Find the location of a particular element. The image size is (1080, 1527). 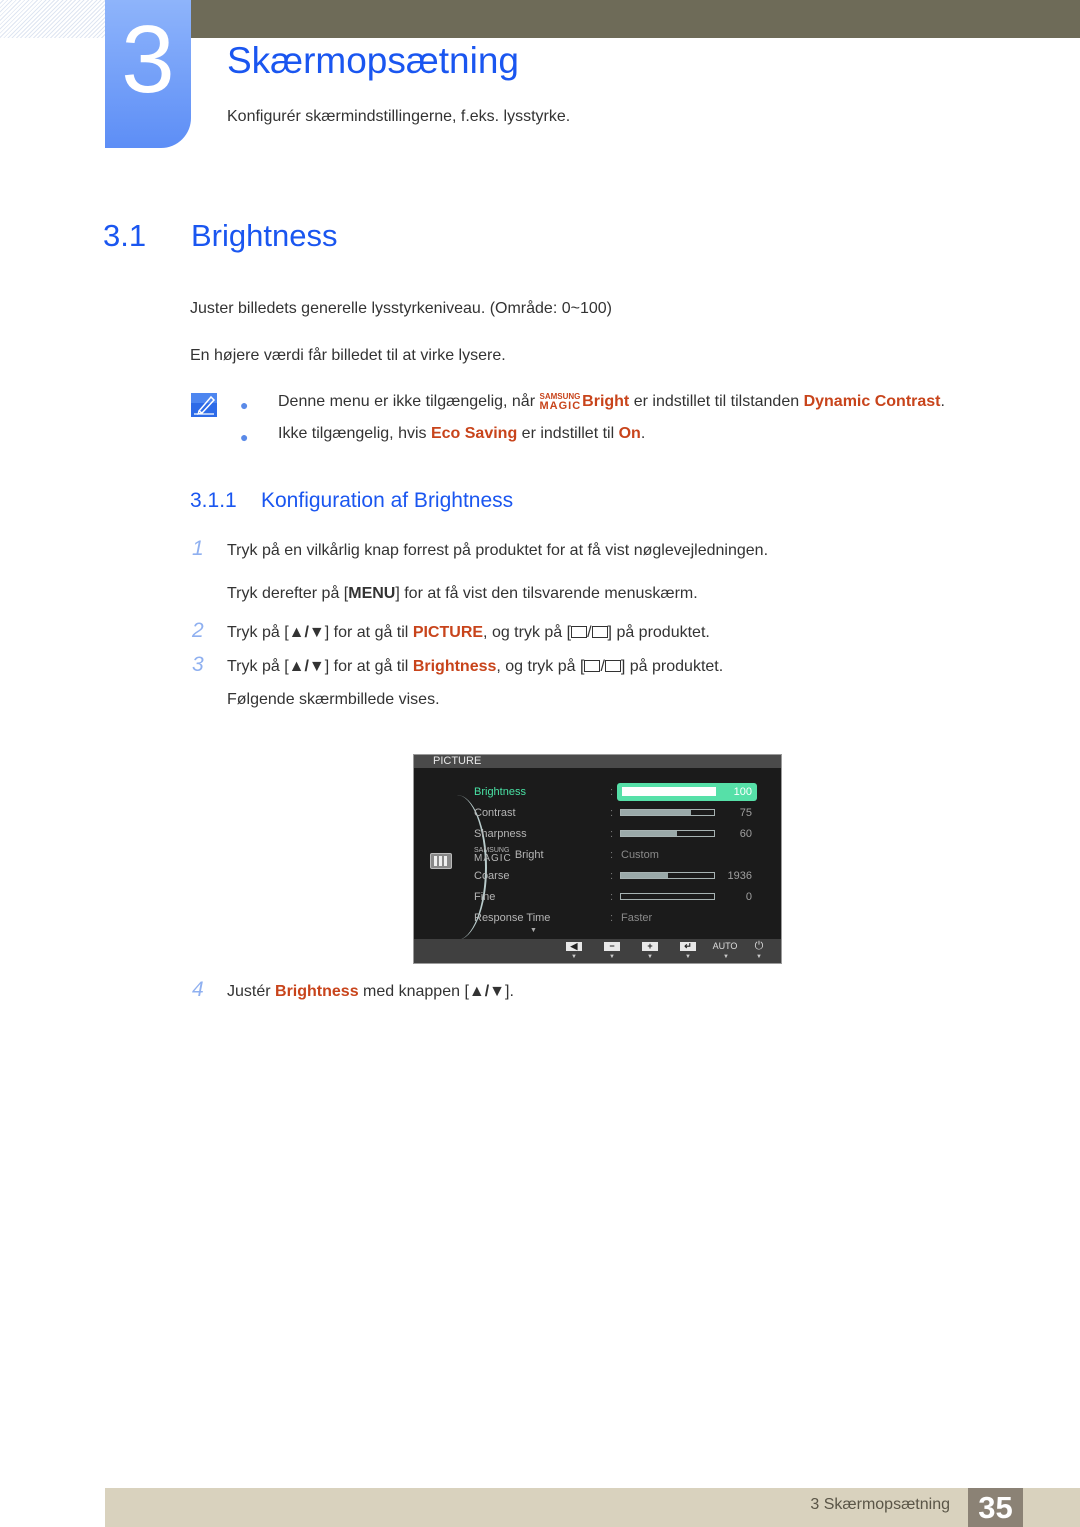

osd-row-fine: Fine : 0 is located at coordinates (613, 897).